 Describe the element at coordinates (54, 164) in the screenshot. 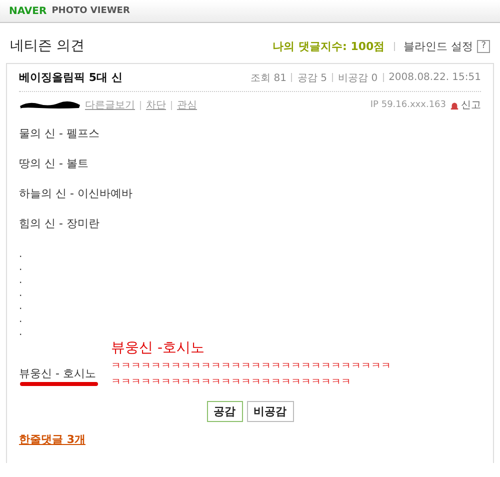

I see `comment-line: 땅의 신 - 볼트` at that location.